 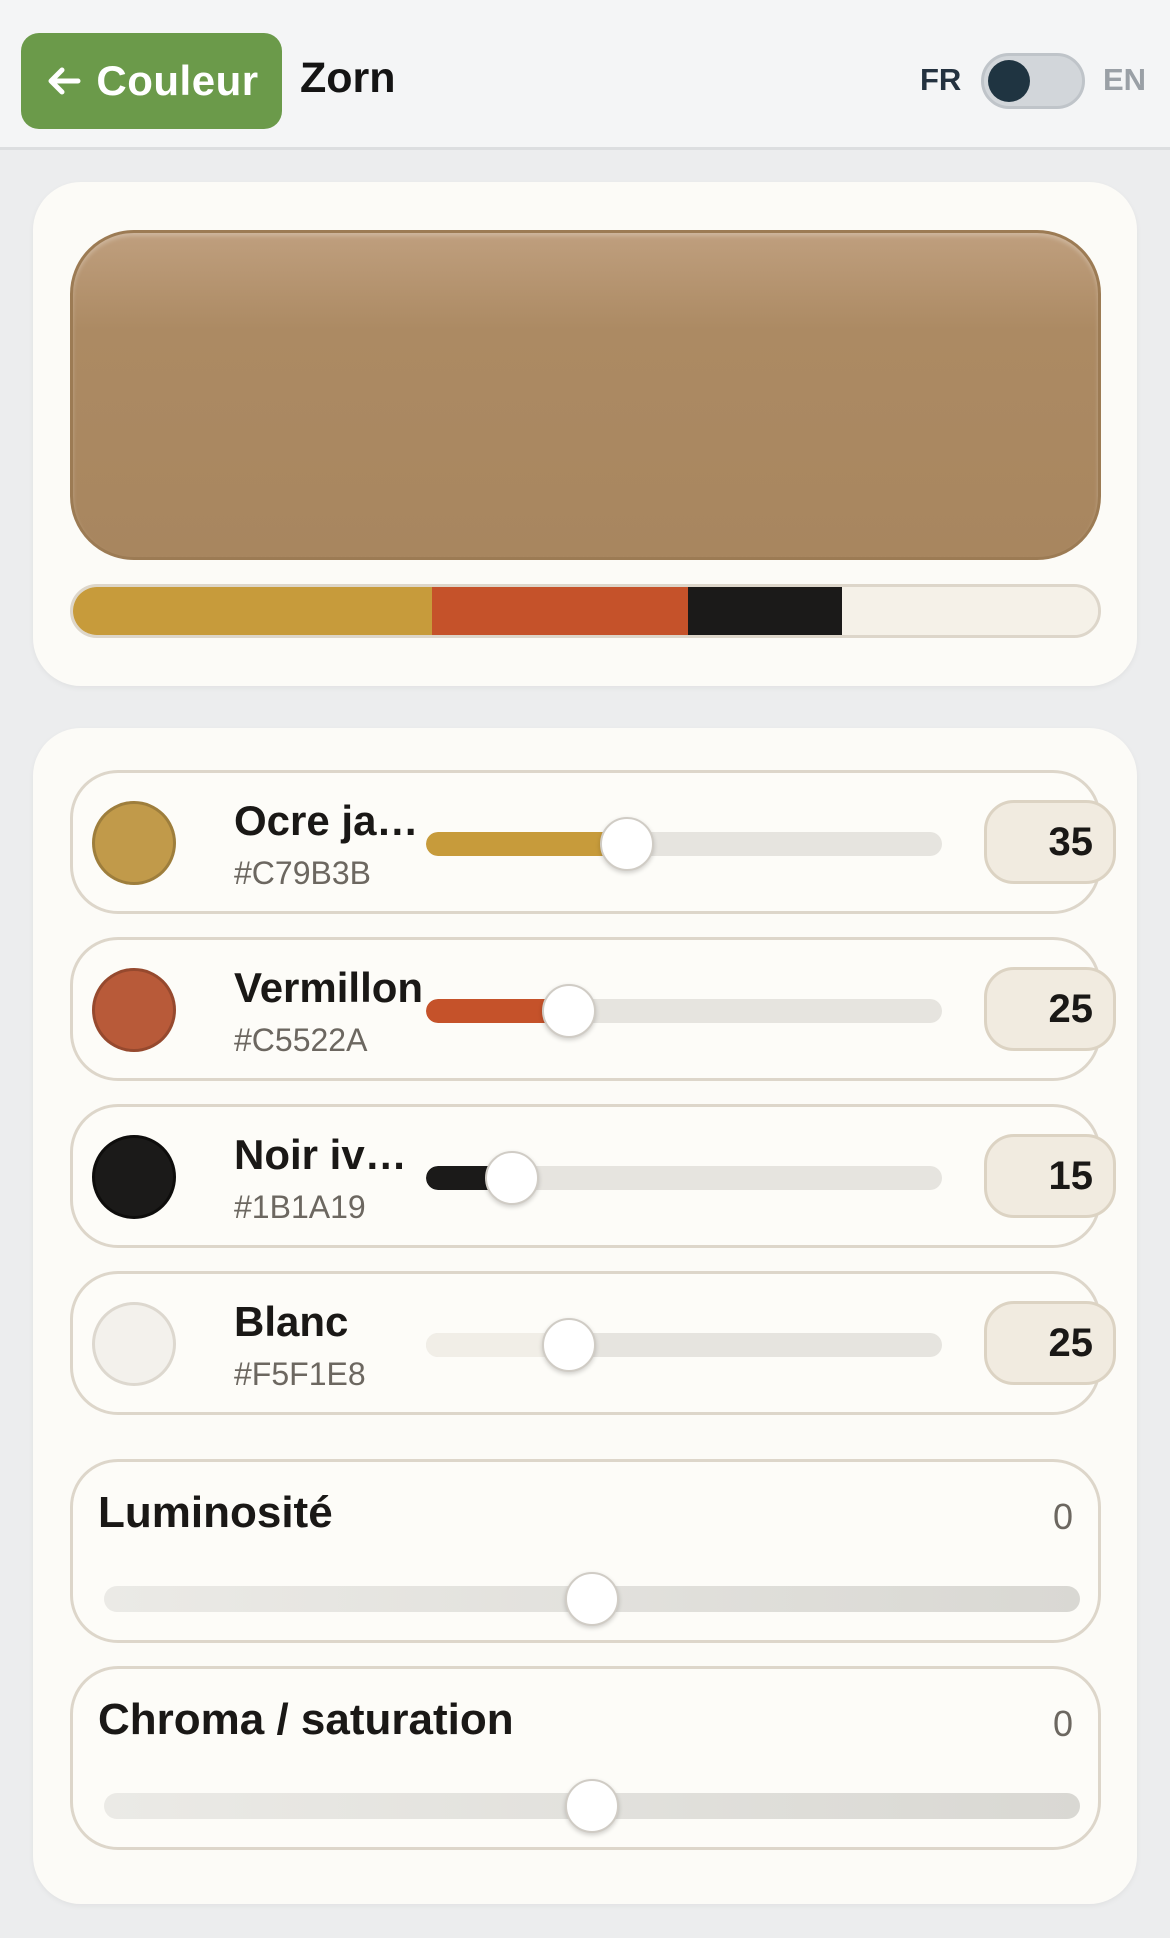 What do you see at coordinates (765, 611) in the screenshot?
I see `mix-segment-noir` at bounding box center [765, 611].